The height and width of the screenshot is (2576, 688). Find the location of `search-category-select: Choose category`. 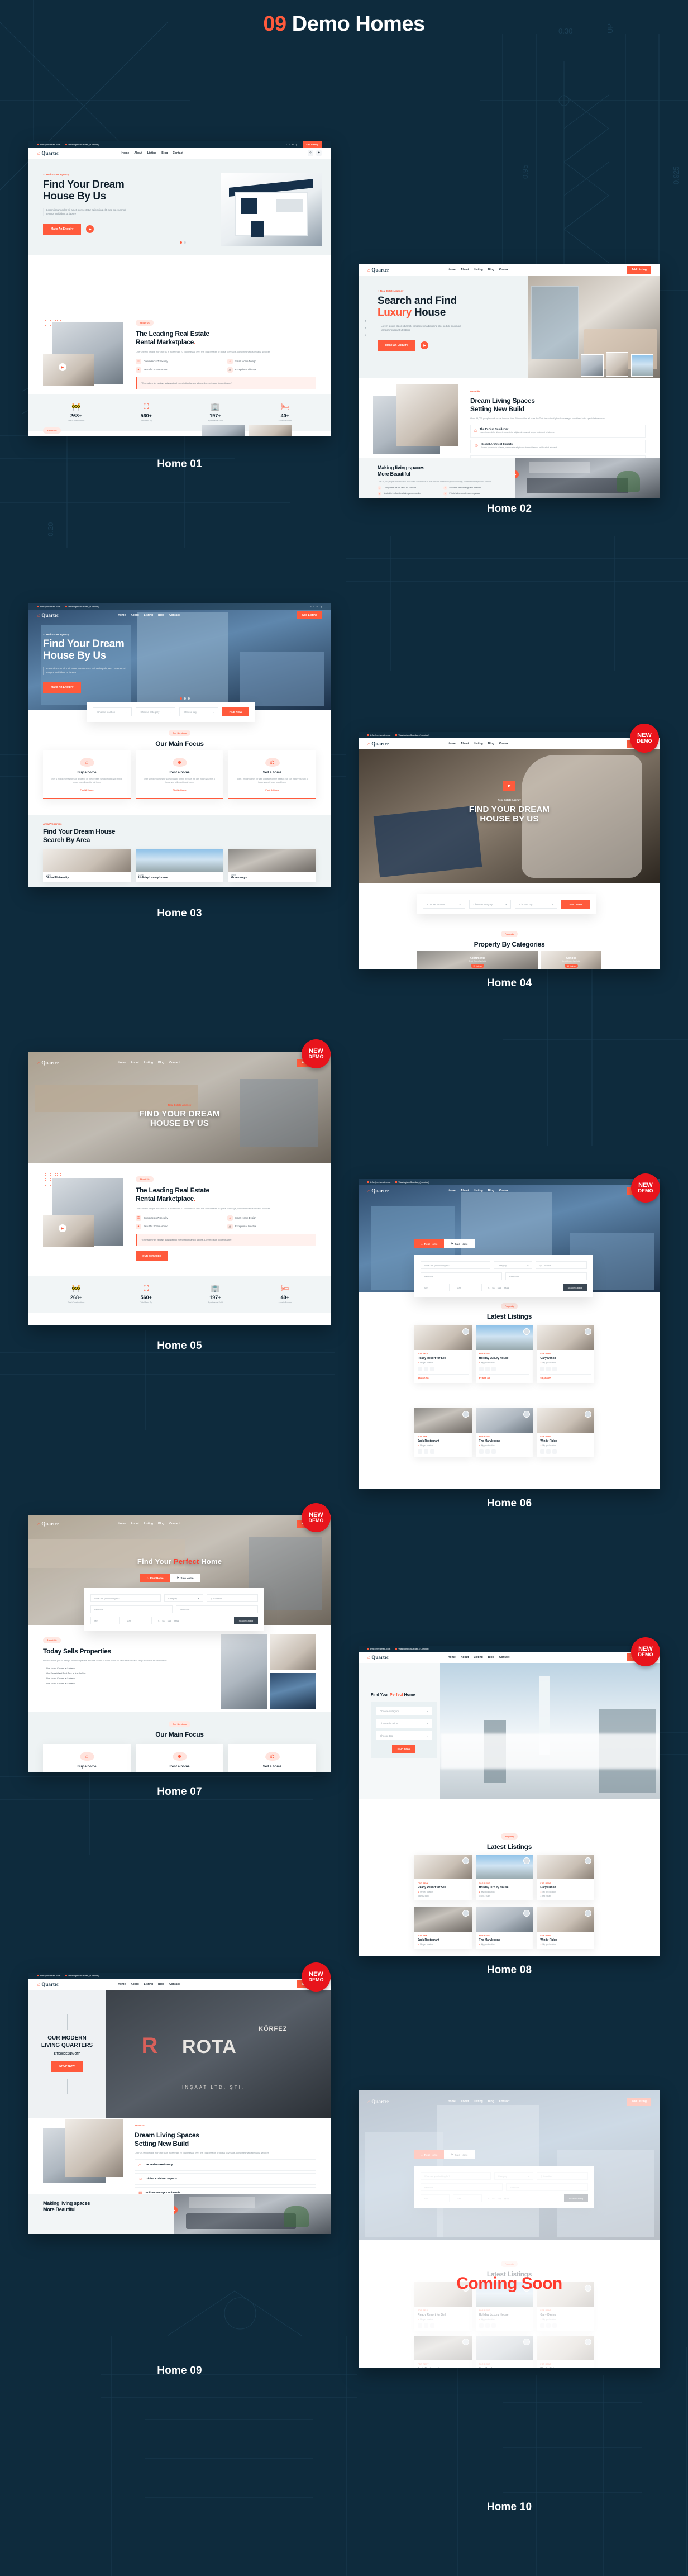

search-category-select: Choose category is located at coordinates (155, 712).